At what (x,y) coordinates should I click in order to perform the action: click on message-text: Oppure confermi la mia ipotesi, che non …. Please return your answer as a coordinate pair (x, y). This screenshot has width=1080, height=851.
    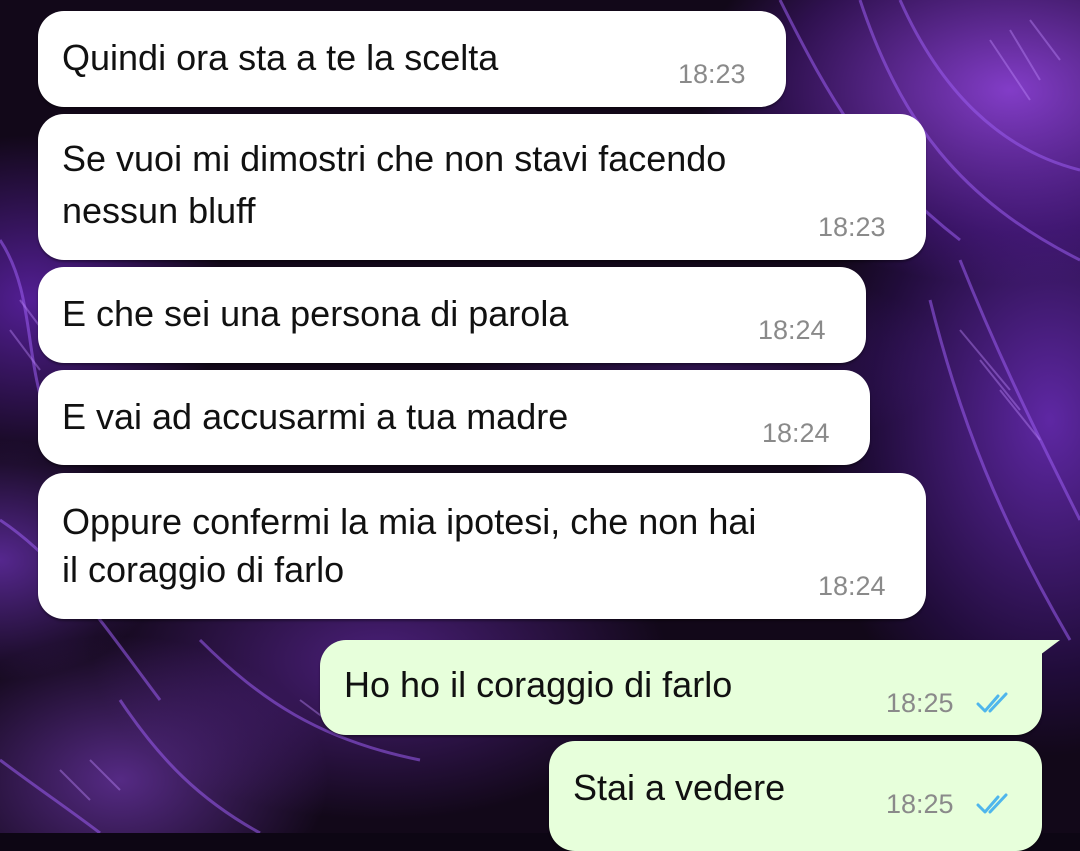
    Looking at the image, I should click on (409, 521).